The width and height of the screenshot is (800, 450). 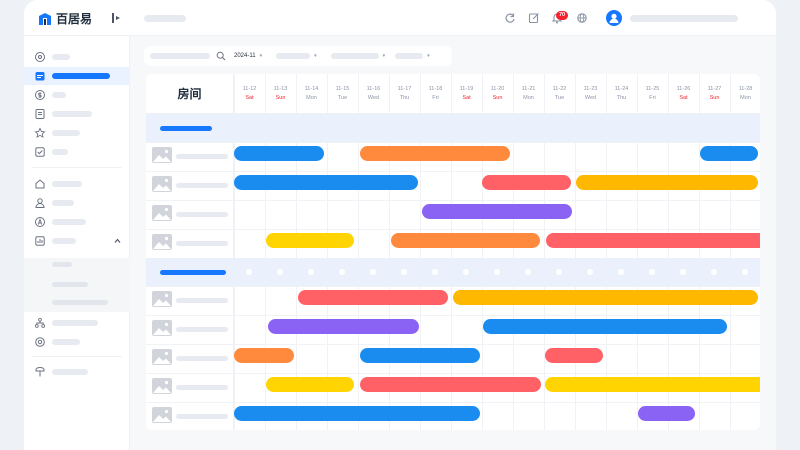 I want to click on date-header: 11-26 Sat, so click(x=683, y=94).